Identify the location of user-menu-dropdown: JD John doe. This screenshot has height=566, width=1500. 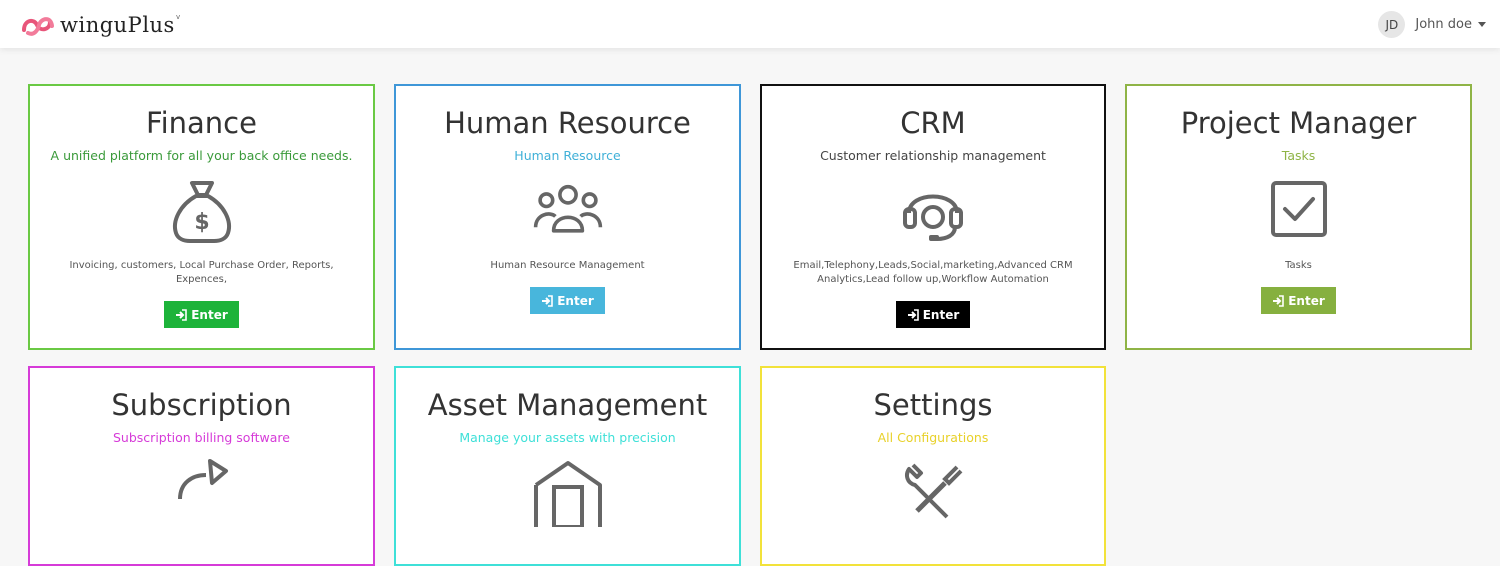
(1432, 24).